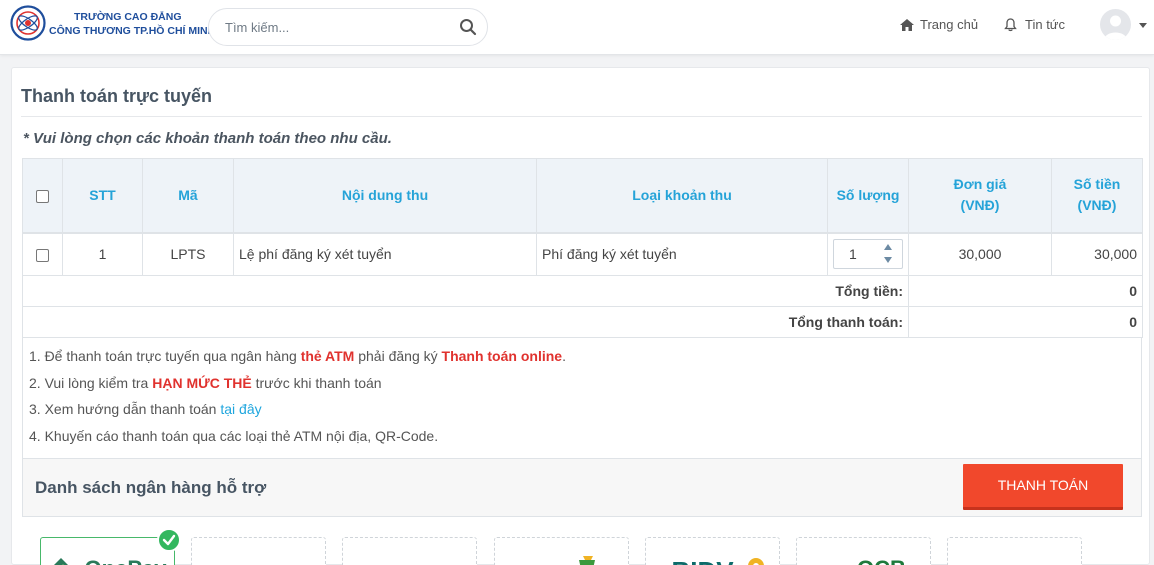 This screenshot has width=1154, height=565. I want to click on instruction-3: 3. Xem hướng dẫn thanh toán tại đây, so click(585, 409).